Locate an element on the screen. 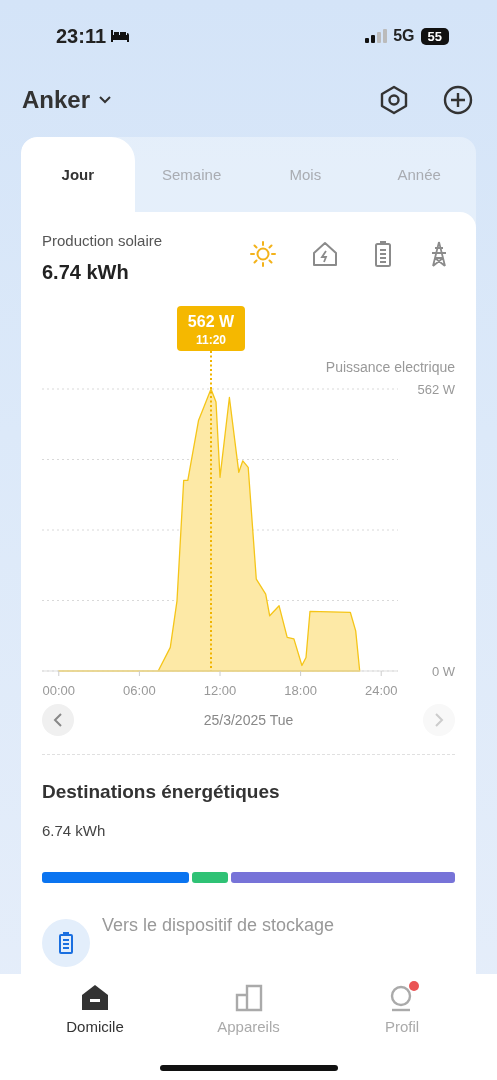  y-tick-label: 562 W is located at coordinates (436, 389).